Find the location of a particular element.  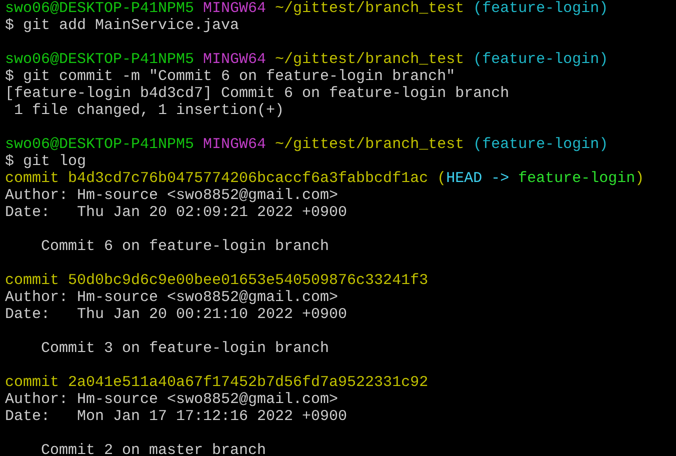

commit-text: commit 50d0bc9d6c9e00bee01653e540509876c33241f3 is located at coordinates (216, 280).